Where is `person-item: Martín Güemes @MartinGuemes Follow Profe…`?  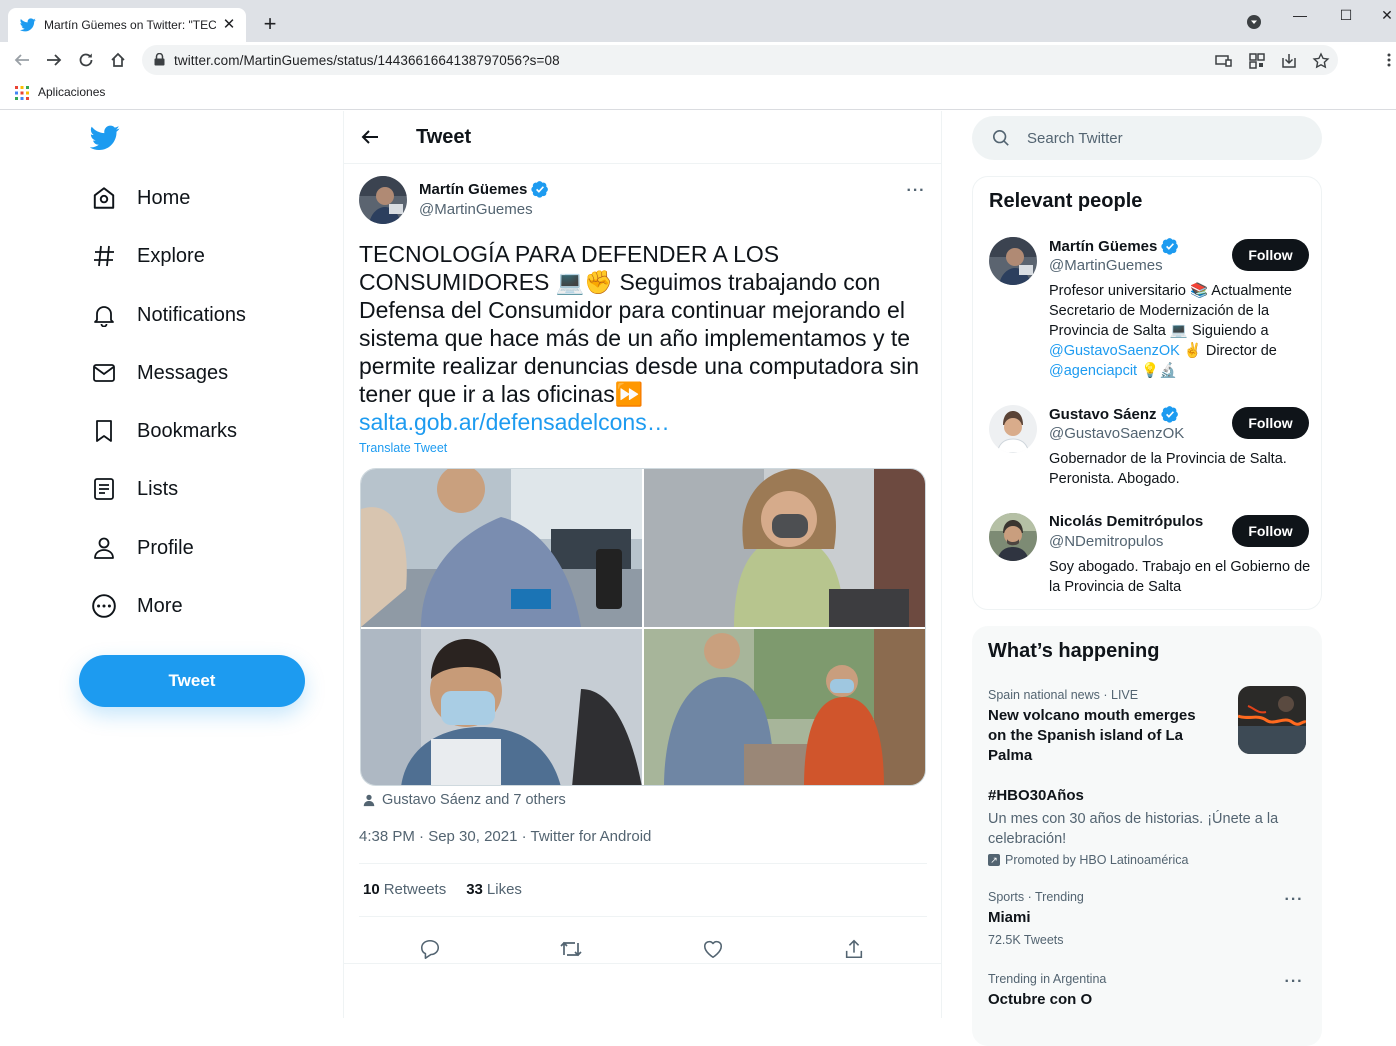
person-item: Martín Güemes @MartinGuemes Follow Profe… is located at coordinates (1149, 312).